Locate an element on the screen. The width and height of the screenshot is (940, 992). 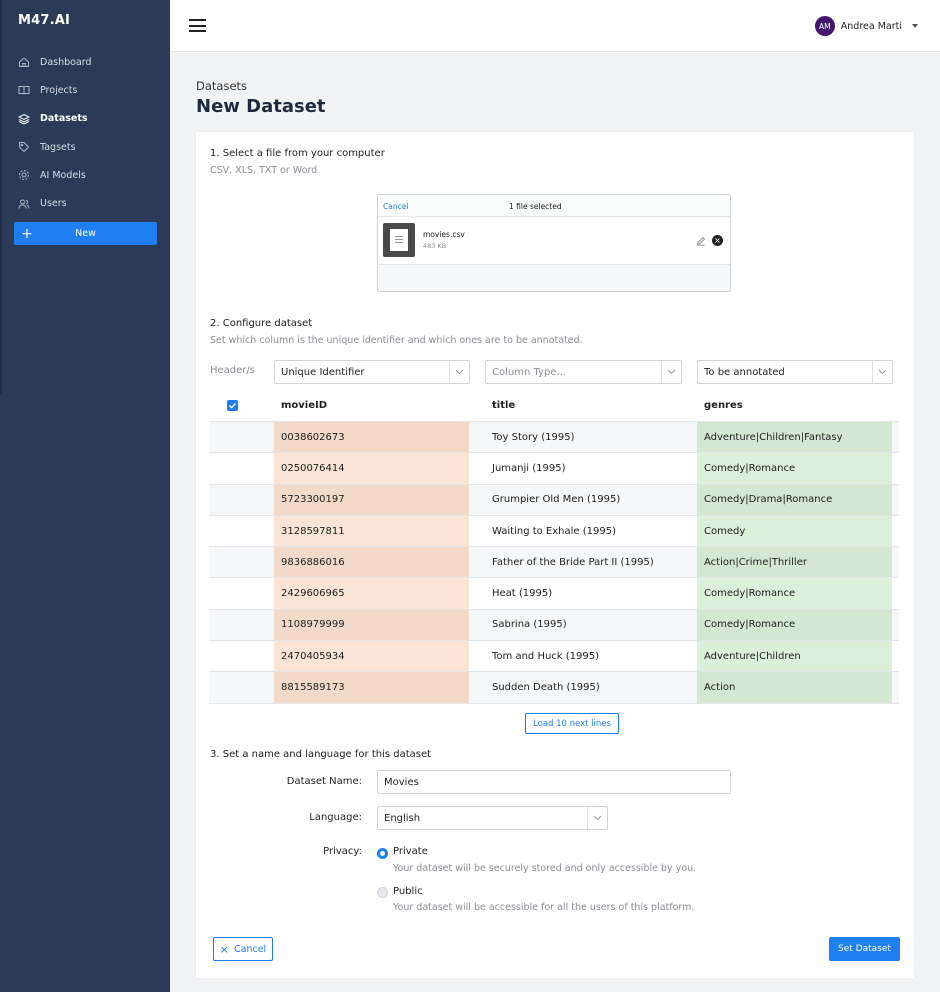
step1-title: 1. Select a file from your computer is located at coordinates (297, 153).